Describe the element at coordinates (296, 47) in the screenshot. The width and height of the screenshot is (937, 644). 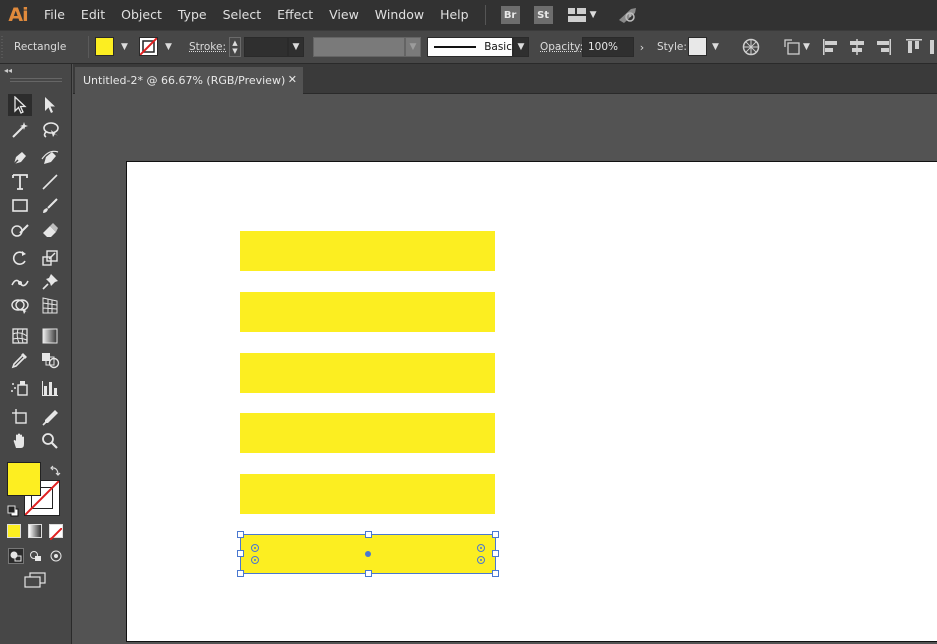
I see `stroke-weight-dropdown: ▼` at that location.